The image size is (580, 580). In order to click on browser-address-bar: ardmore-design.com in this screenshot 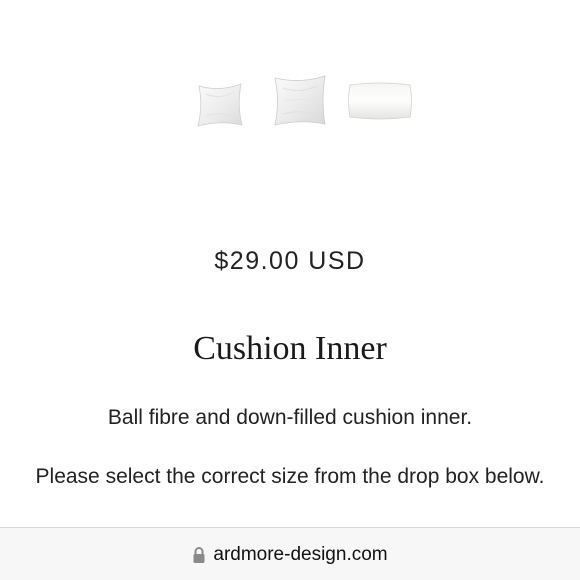, I will do `click(290, 553)`.